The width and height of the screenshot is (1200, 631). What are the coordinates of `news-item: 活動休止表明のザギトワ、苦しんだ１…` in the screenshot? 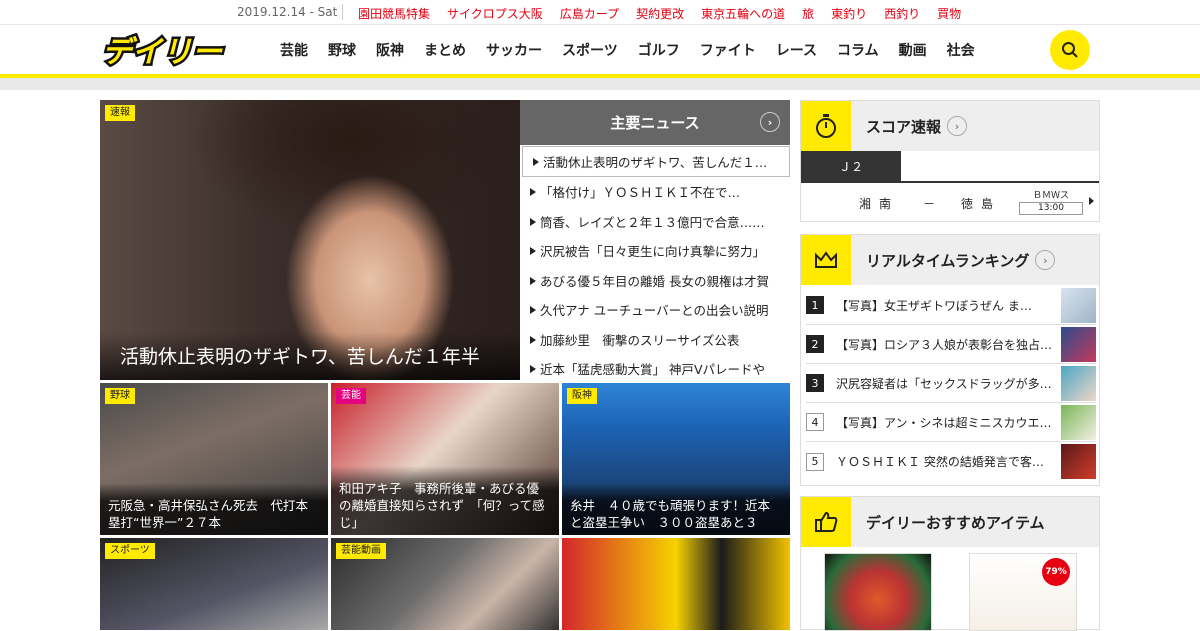 It's located at (656, 161).